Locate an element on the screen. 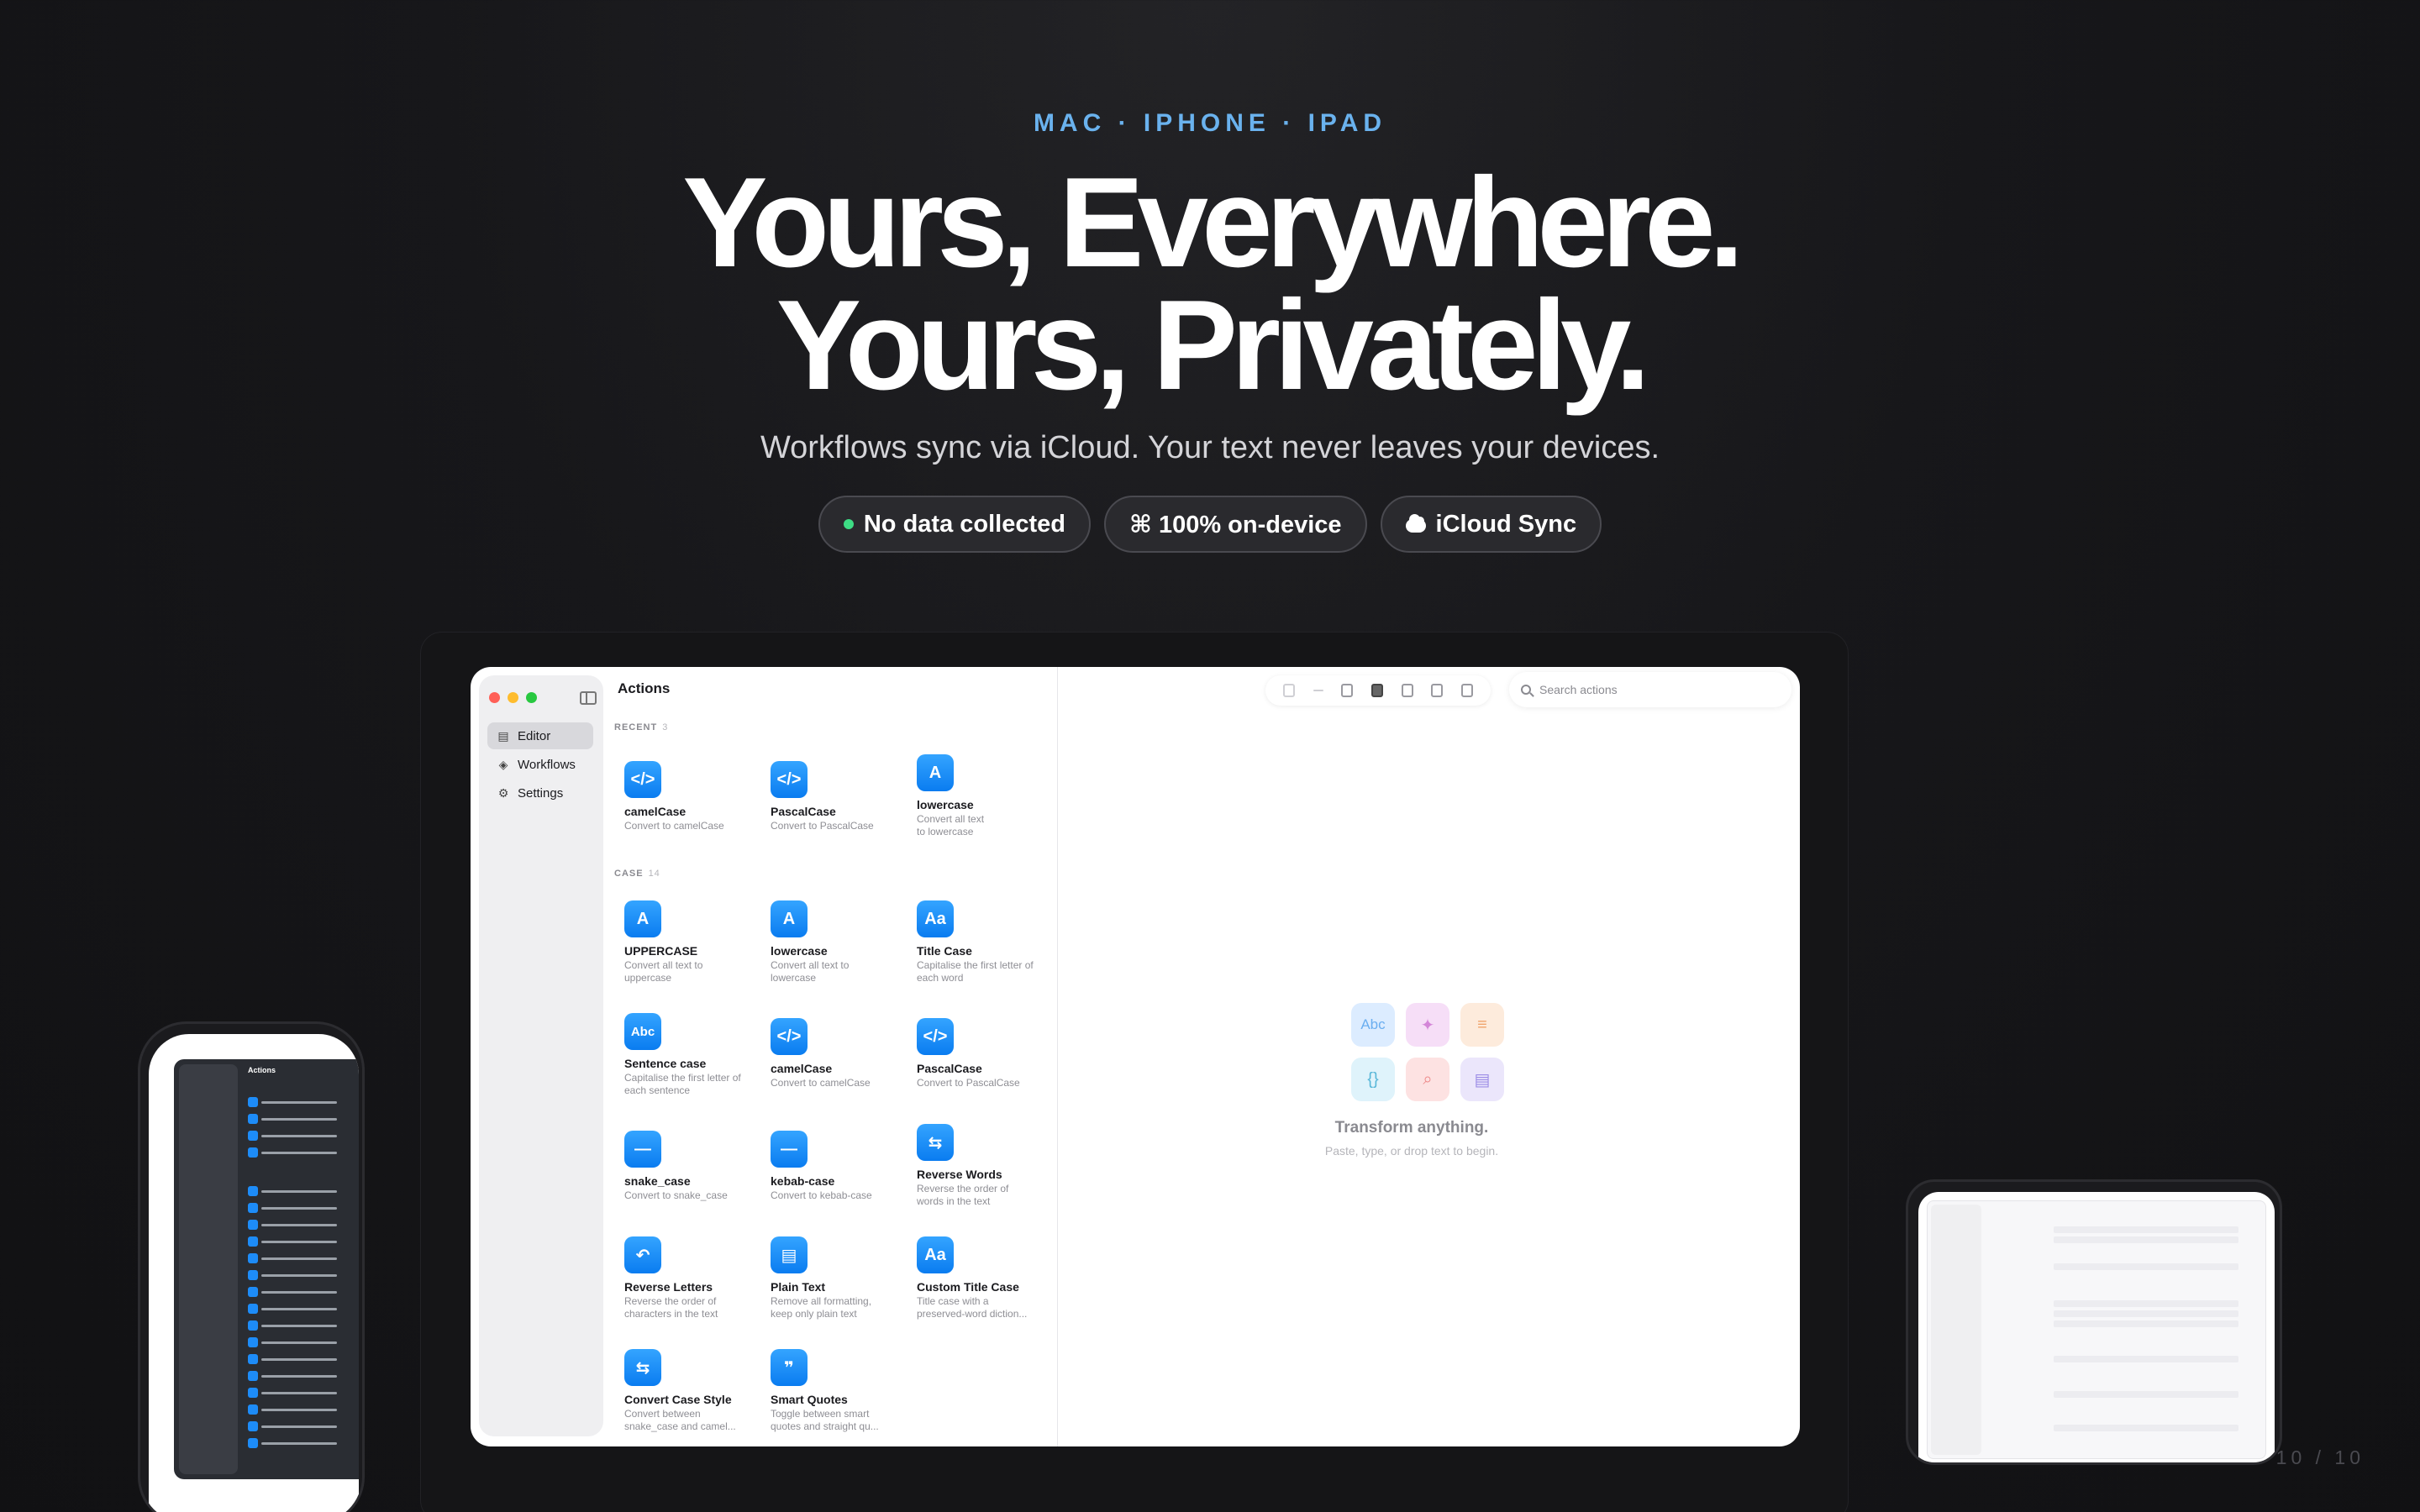 This screenshot has height=1512, width=2420. iphone-screen: Actions is located at coordinates (254, 1273).